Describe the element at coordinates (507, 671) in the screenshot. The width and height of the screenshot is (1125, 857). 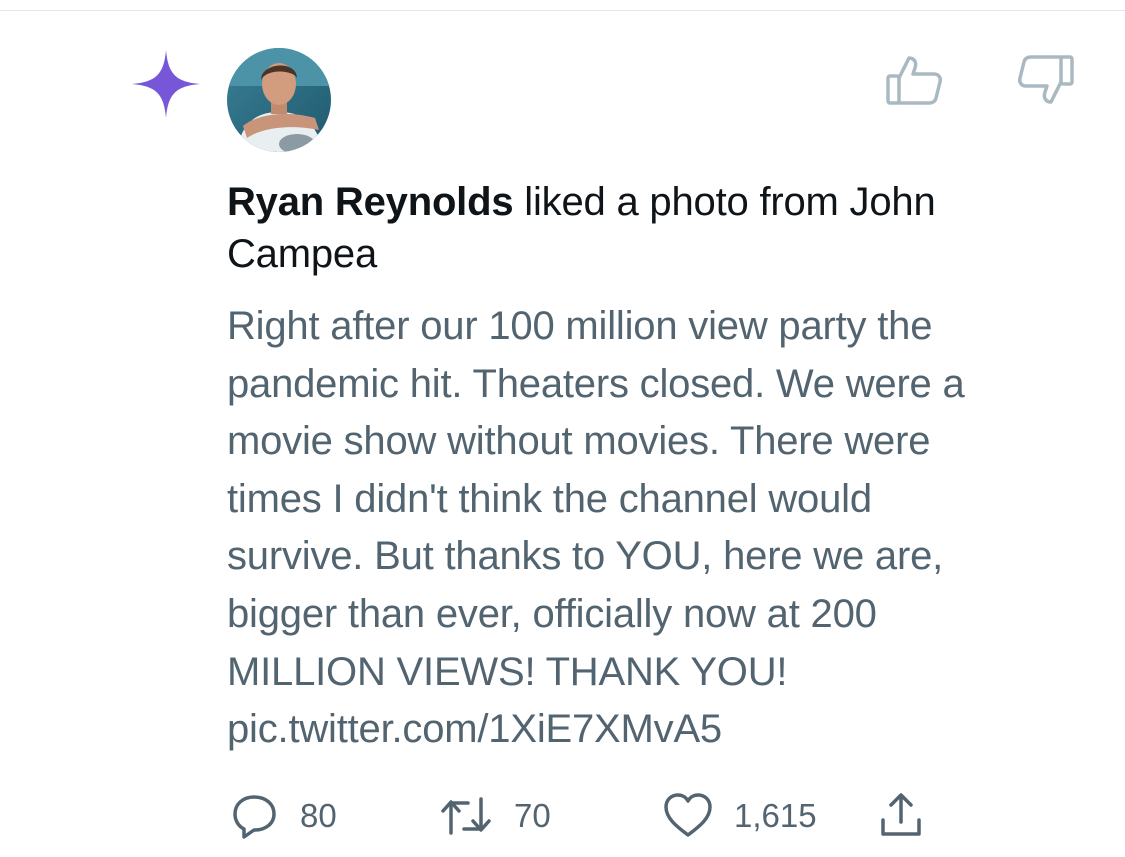
I see `tweet-text-line: MILLION VIEWS! THANK YOU!` at that location.